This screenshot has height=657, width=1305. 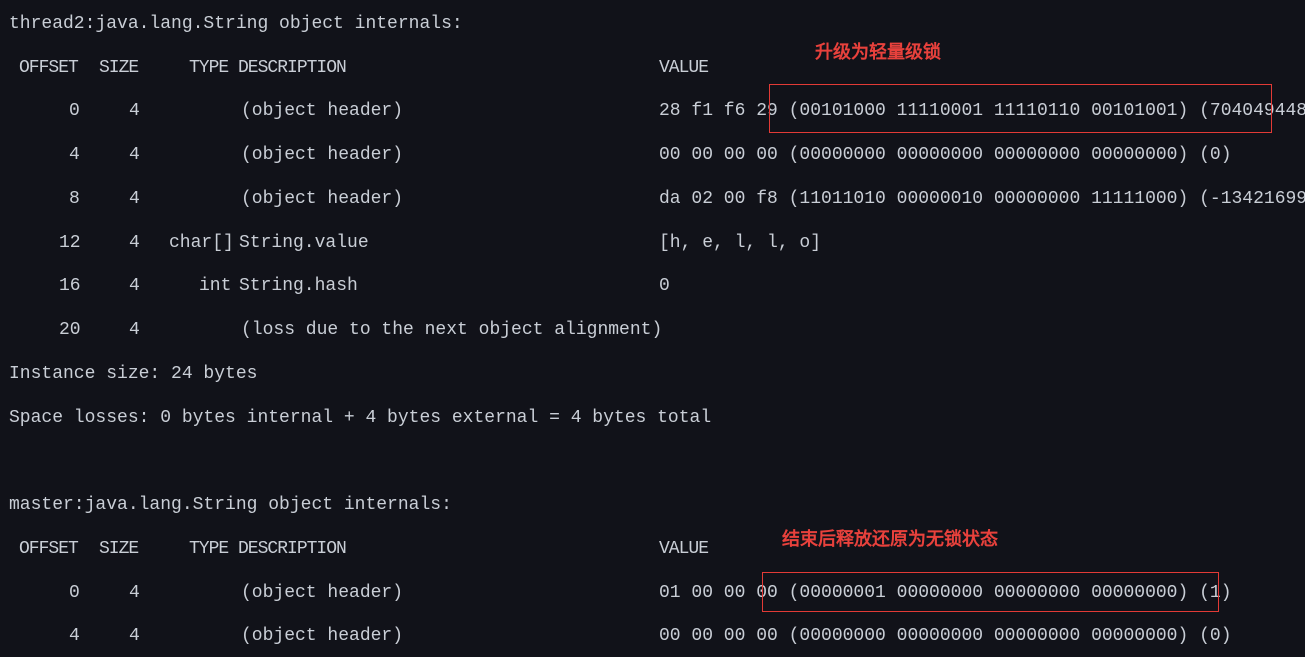 I want to click on table-row-offset: 8, so click(x=74, y=199).